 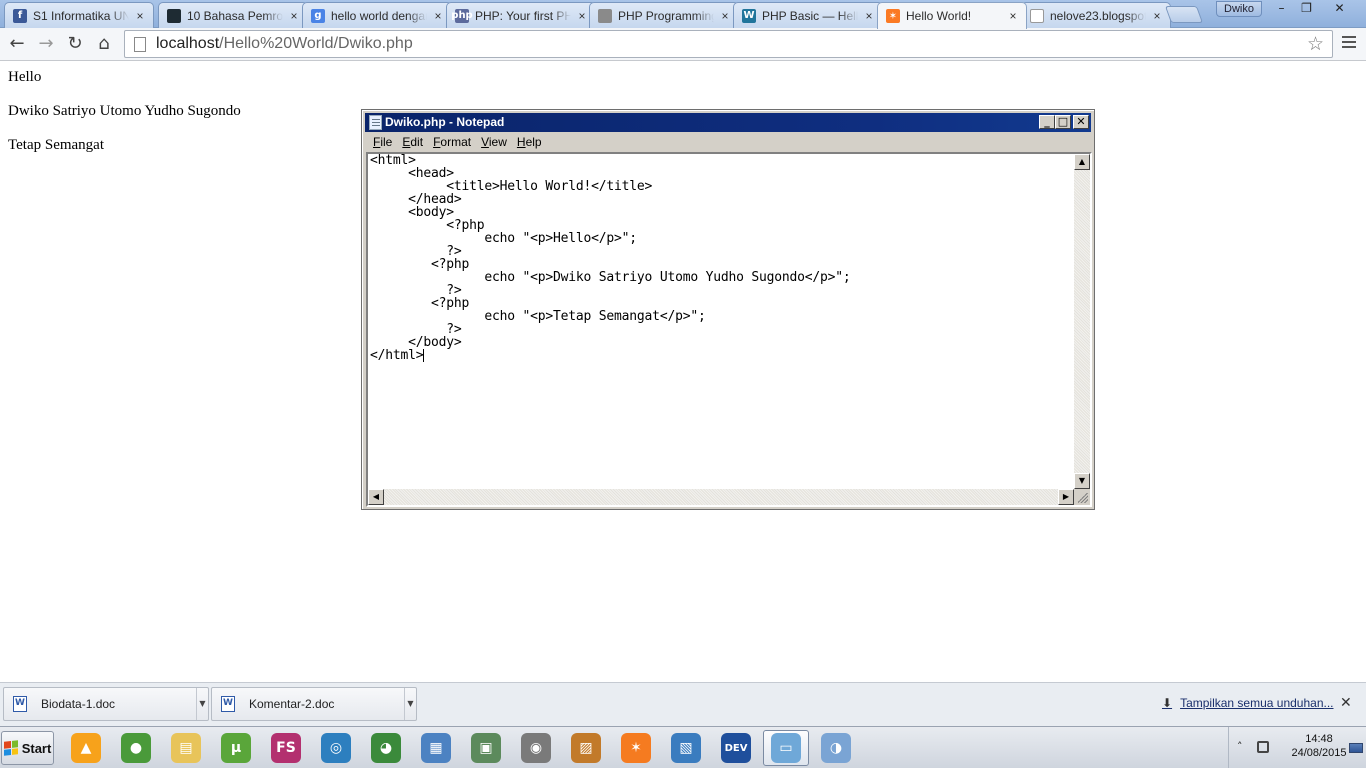 I want to click on scroll-up-icon: ▲, so click(x=1082, y=162).